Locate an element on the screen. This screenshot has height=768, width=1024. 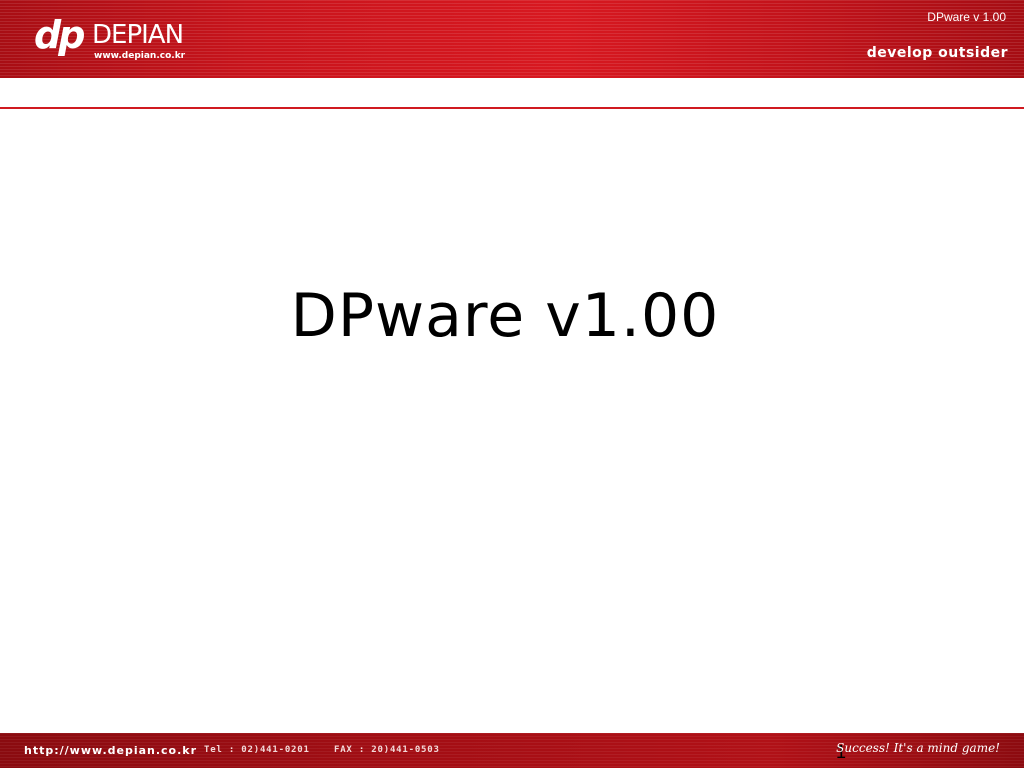
logo-name: DEPIAN is located at coordinates (138, 35).